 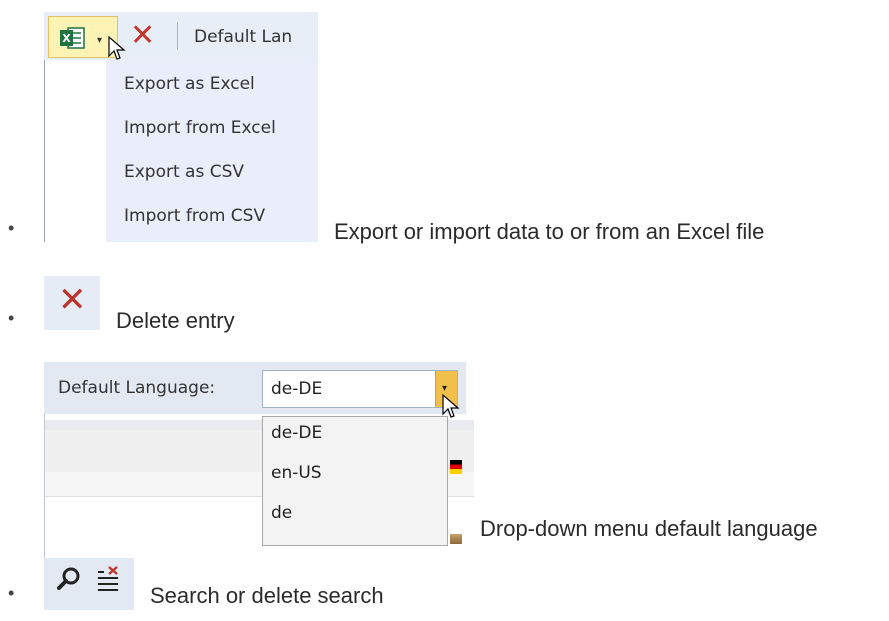 What do you see at coordinates (72, 38) in the screenshot?
I see `excel-icon: X` at bounding box center [72, 38].